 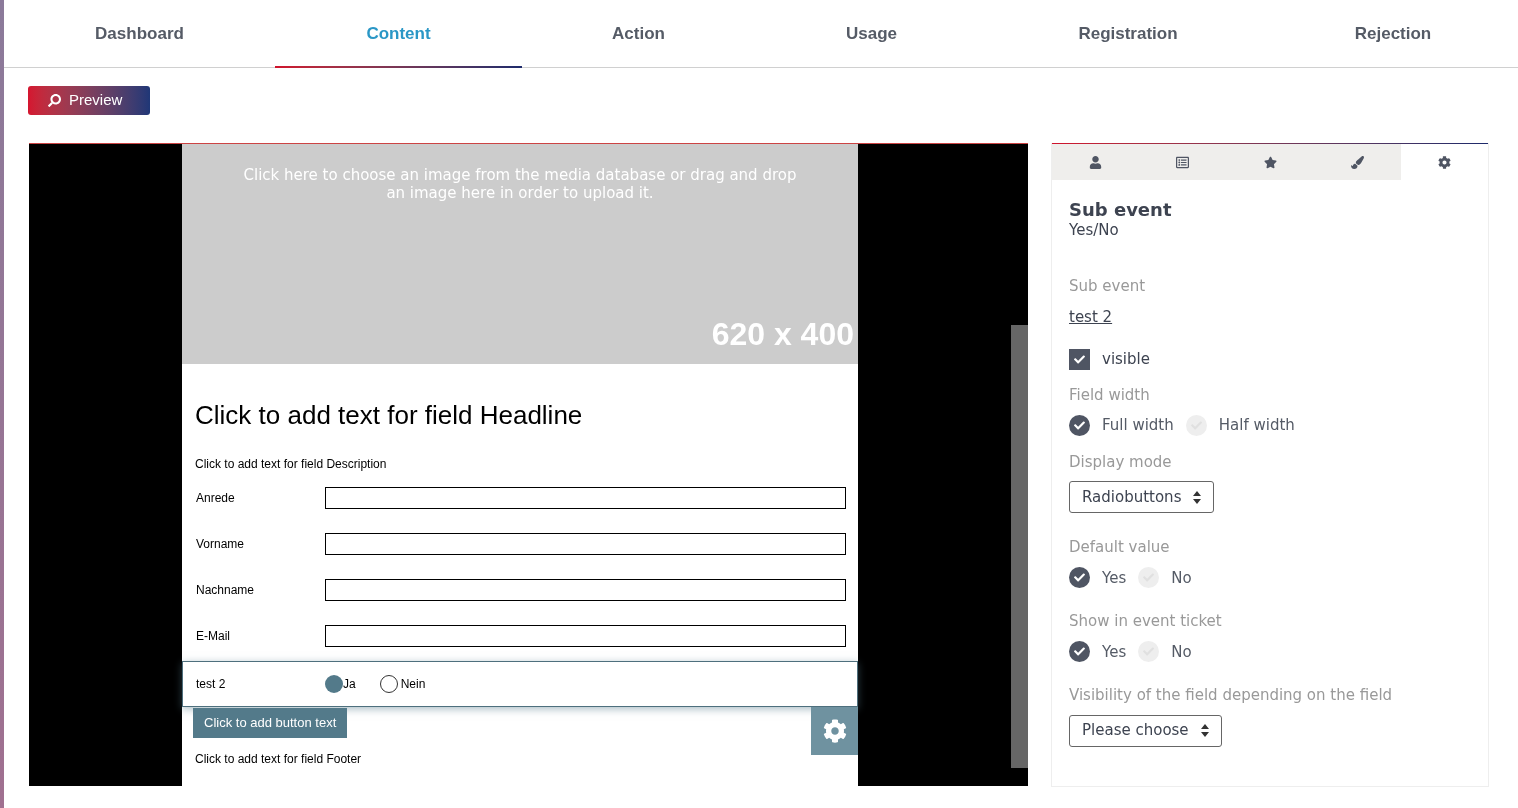 What do you see at coordinates (520, 684) in the screenshot?
I see `selected-form-row: test 2 Ja Nein` at bounding box center [520, 684].